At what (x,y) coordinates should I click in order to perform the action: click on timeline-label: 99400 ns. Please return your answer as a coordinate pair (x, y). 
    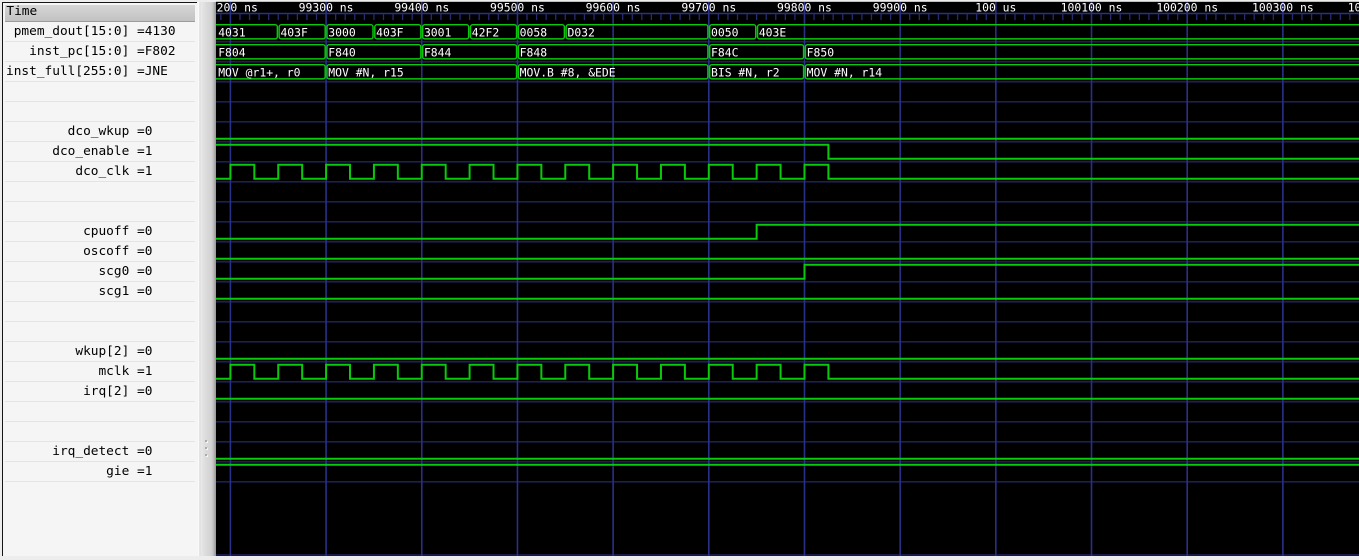
    Looking at the image, I should click on (421, 7).